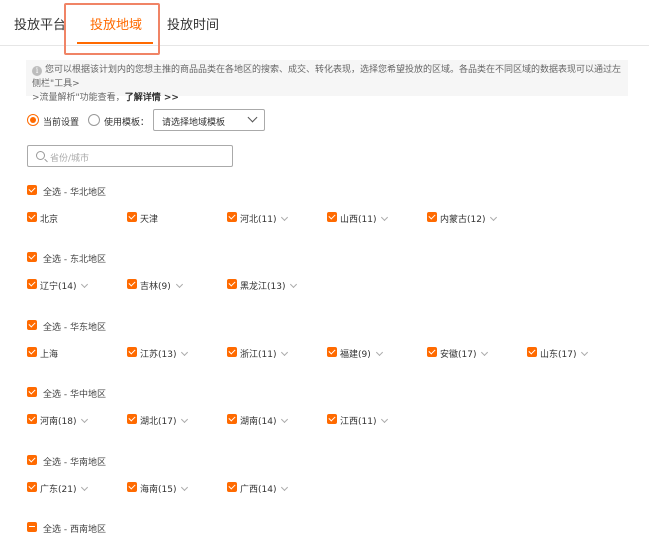 The height and width of the screenshot is (536, 649). Describe the element at coordinates (40, 23) in the screenshot. I see `tab-platform: 投放平台` at that location.